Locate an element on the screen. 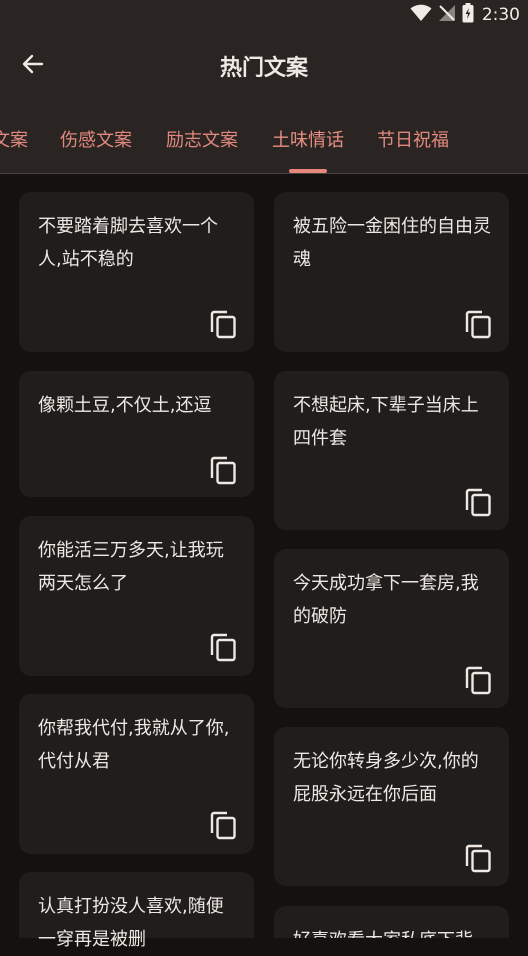 Image resolution: width=528 pixels, height=956 pixels. quote-card: 无论你转身多少次,你的屁股永远在你后面 is located at coordinates (391, 806).